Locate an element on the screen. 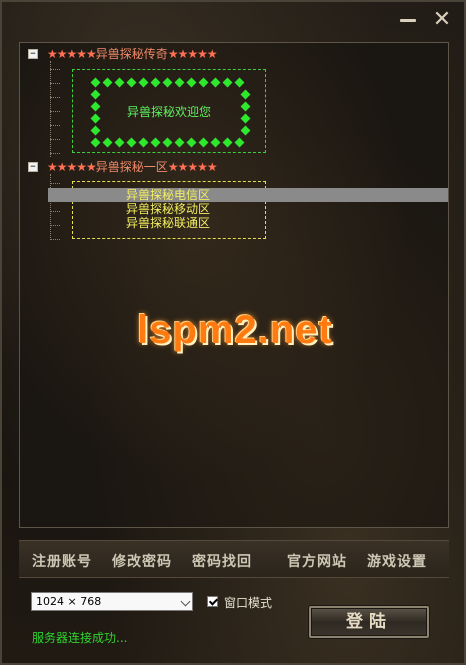 Image resolution: width=466 pixels, height=665 pixels. group-2-collapse-icon: − is located at coordinates (33, 167).